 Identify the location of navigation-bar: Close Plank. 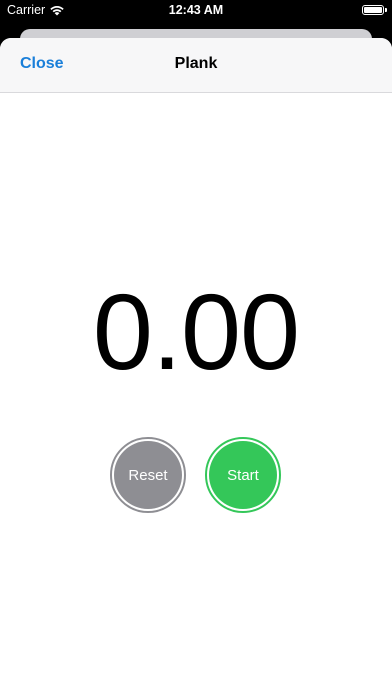
(196, 65).